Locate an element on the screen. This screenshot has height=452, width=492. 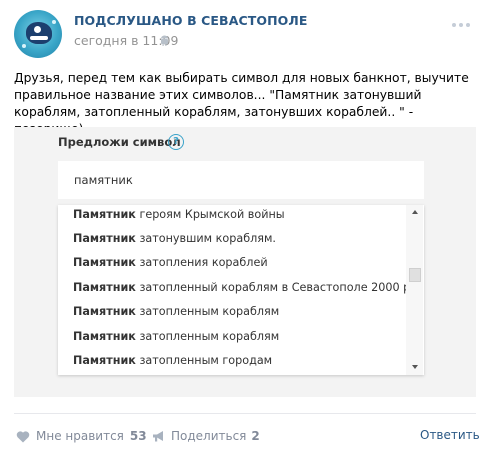
like-label: Мне нравится is located at coordinates (80, 436).